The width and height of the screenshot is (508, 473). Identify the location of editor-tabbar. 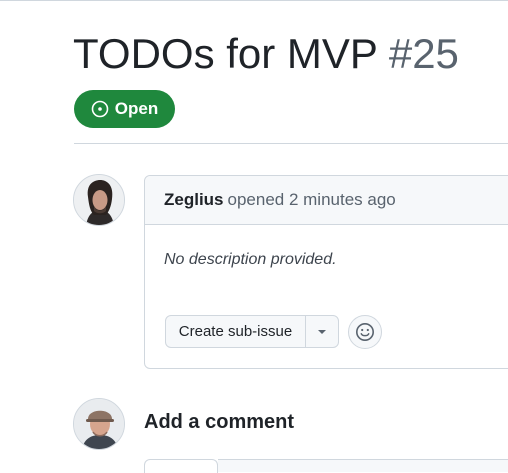
(363, 465).